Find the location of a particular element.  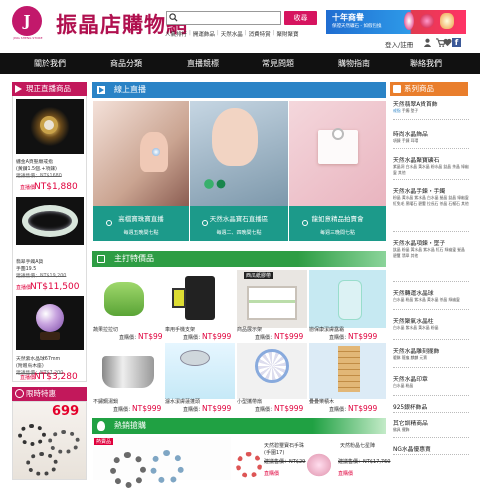

cat-subs: 白水晶 粉晶 紫水晶 黃水晶 茶晶 綠幽靈 is located at coordinates (431, 300).